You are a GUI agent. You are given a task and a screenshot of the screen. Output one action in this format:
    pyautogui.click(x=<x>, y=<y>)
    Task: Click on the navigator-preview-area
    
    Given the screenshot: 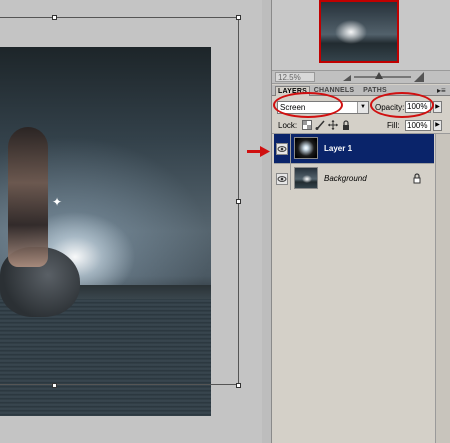 What is the action you would take?
    pyautogui.click(x=361, y=35)
    